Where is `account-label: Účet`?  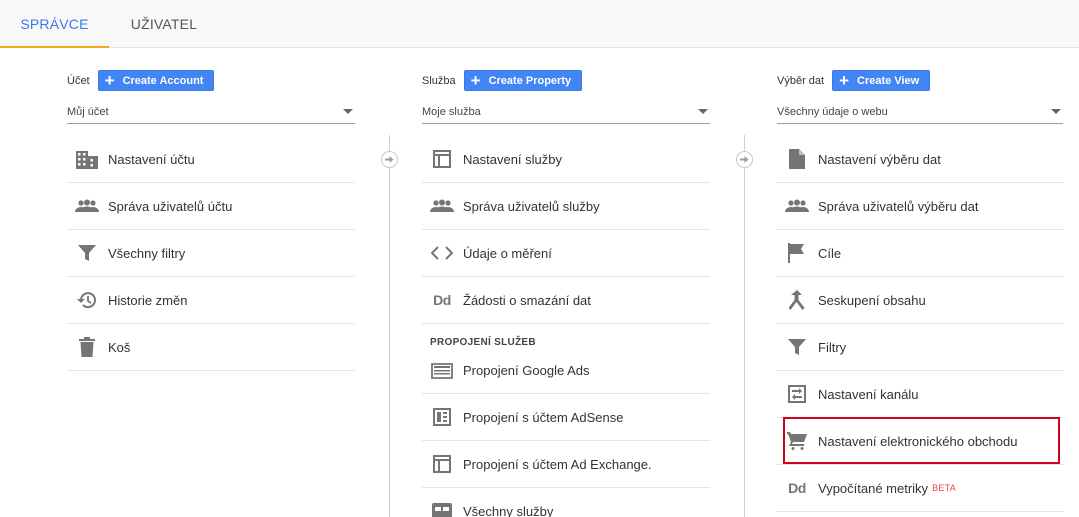
account-label: Účet is located at coordinates (78, 80).